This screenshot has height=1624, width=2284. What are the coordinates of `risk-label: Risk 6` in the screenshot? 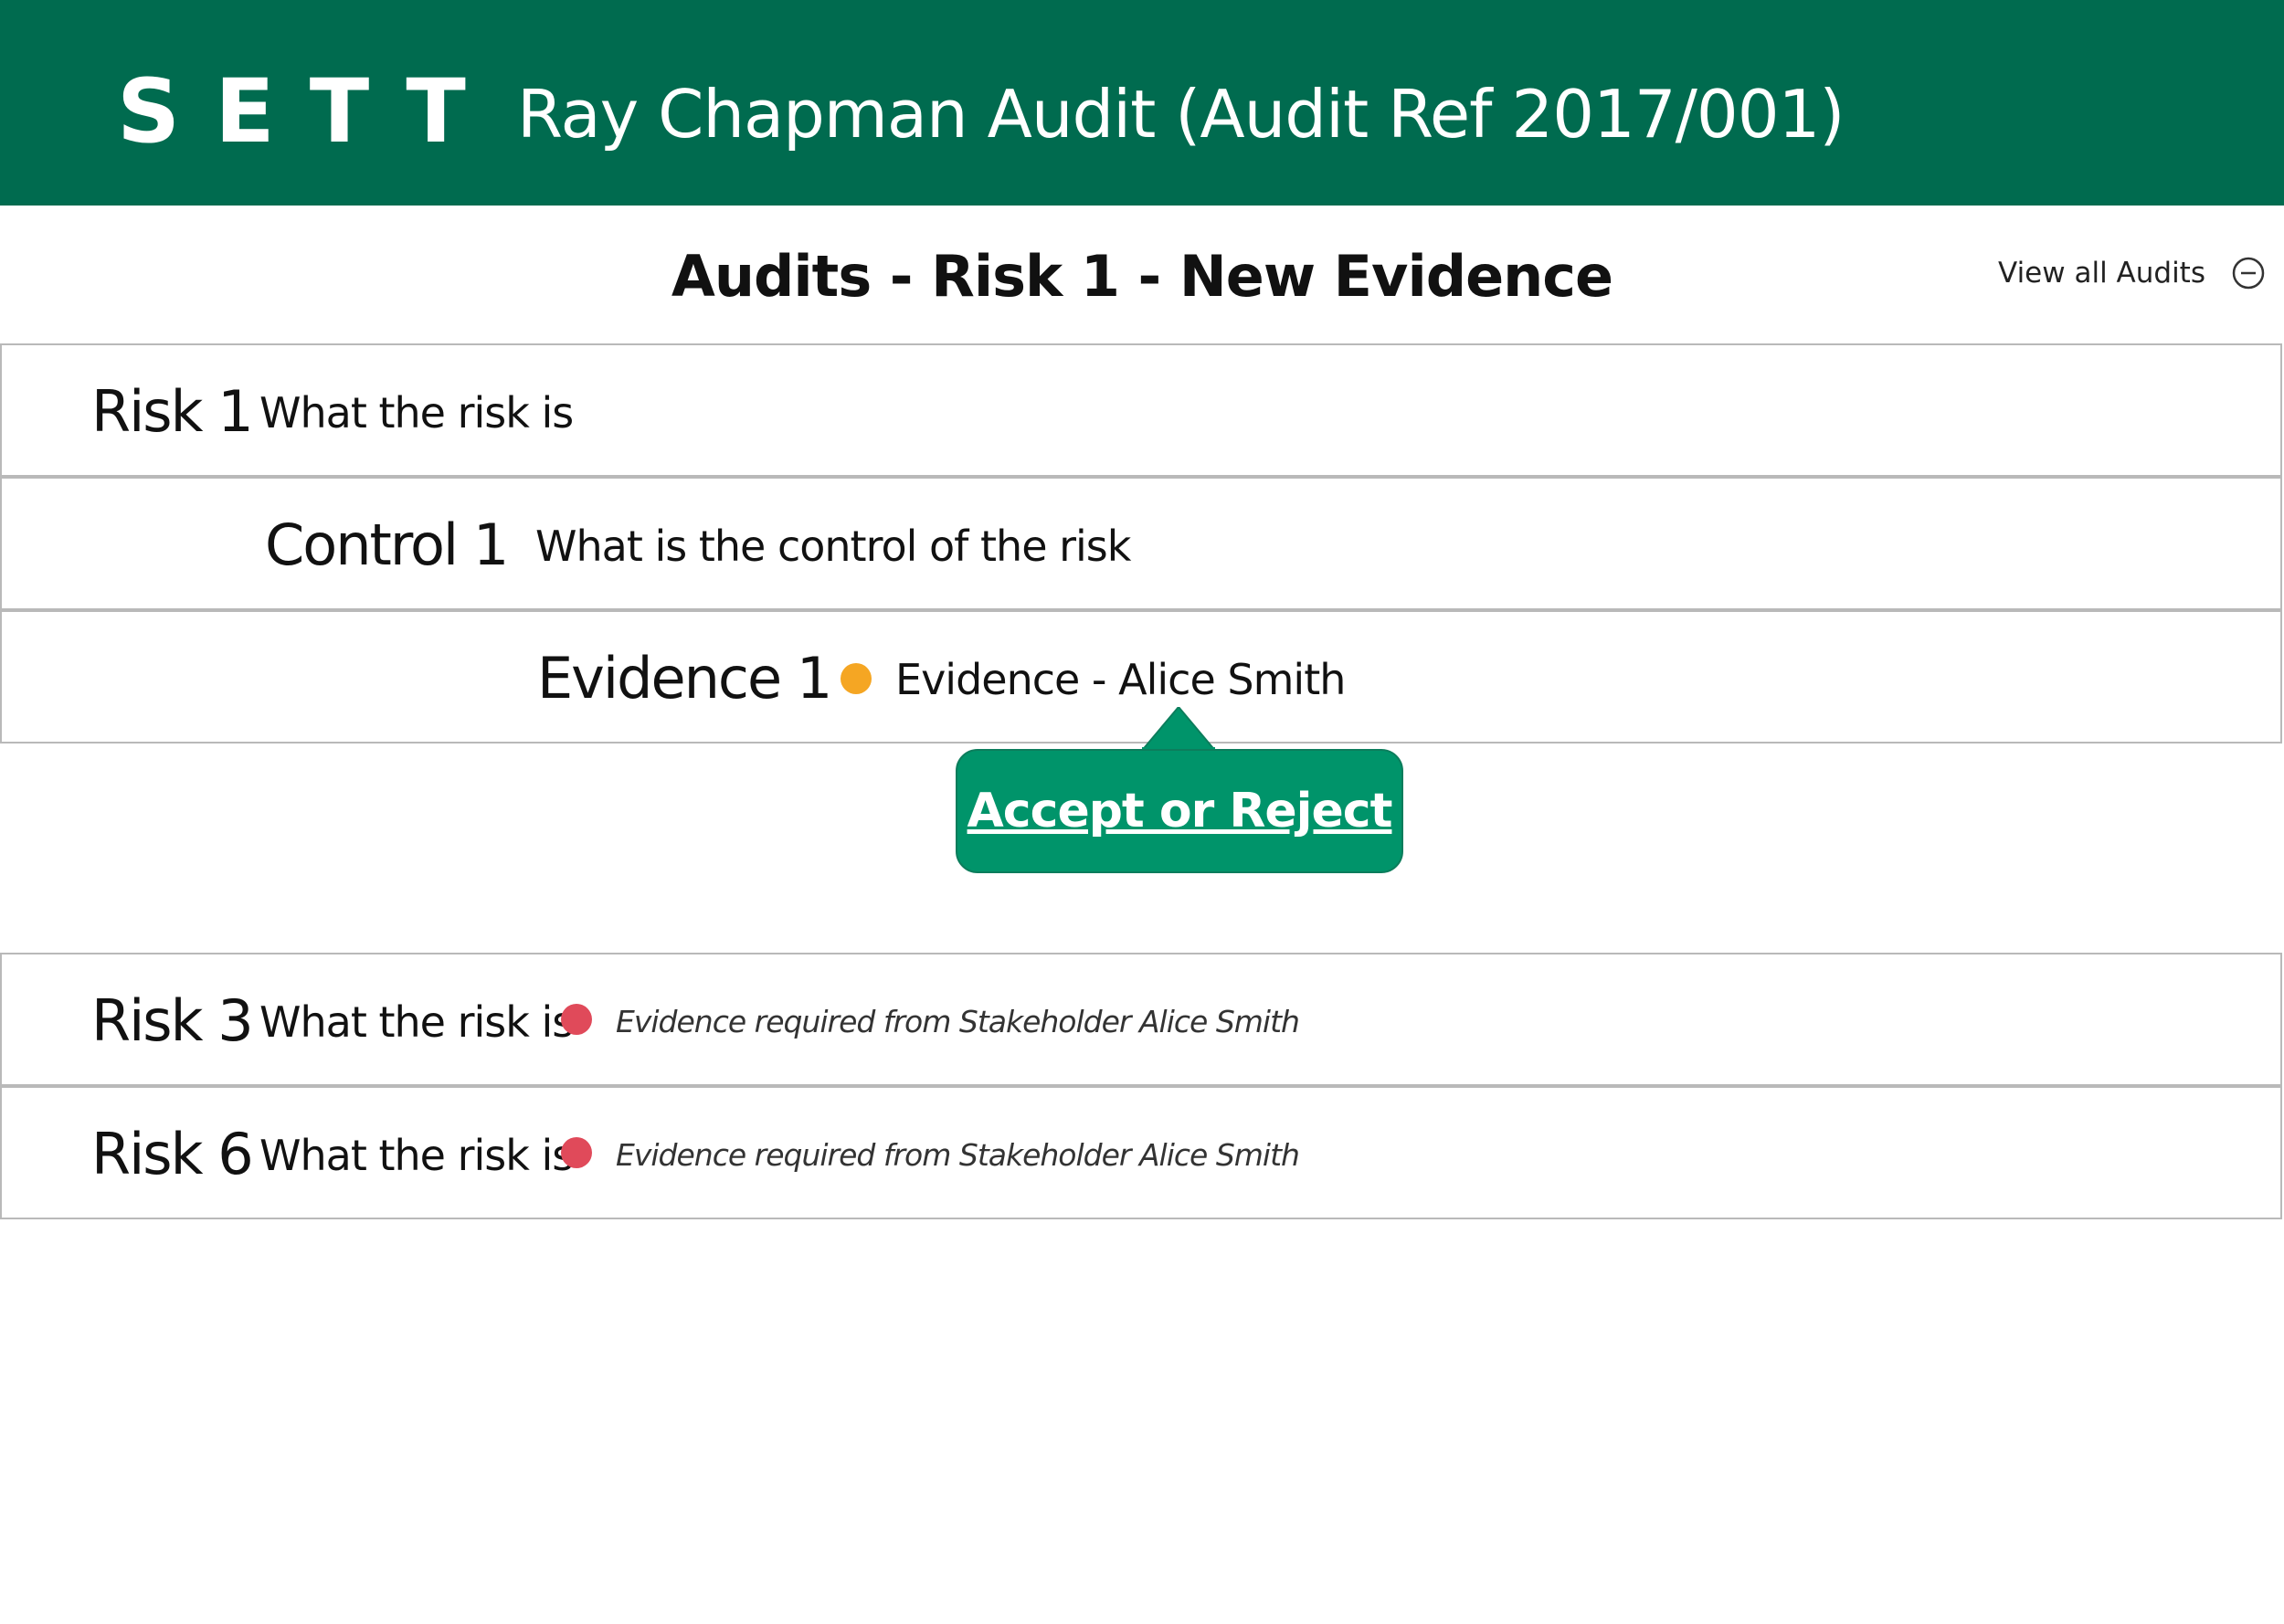 It's located at (172, 1154).